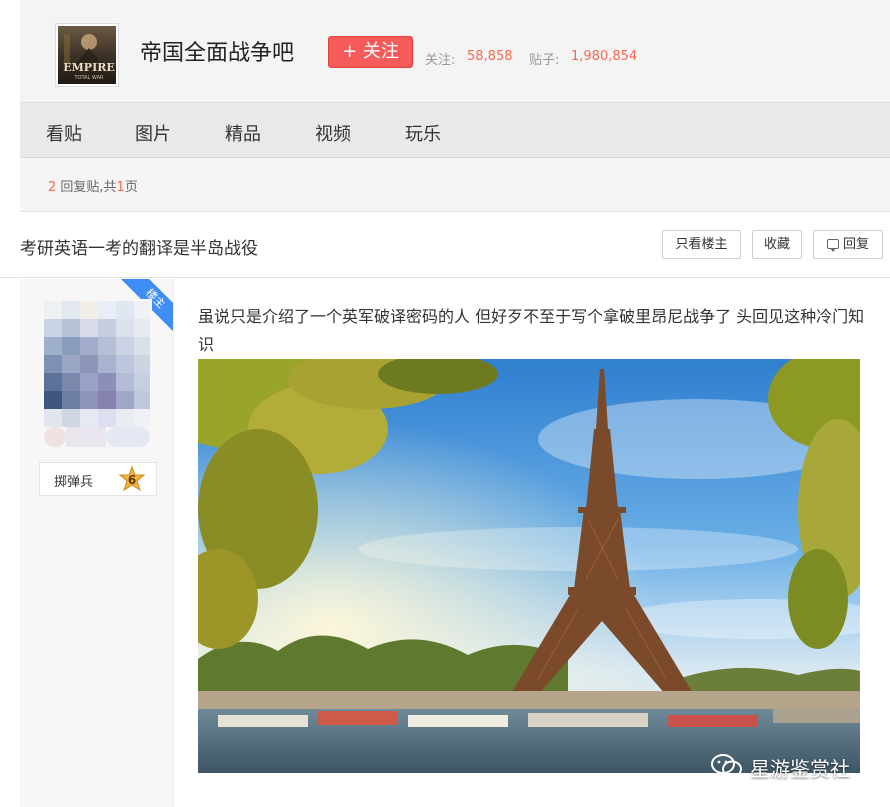  I want to click on author-name: 掷弹兵, so click(73, 480).